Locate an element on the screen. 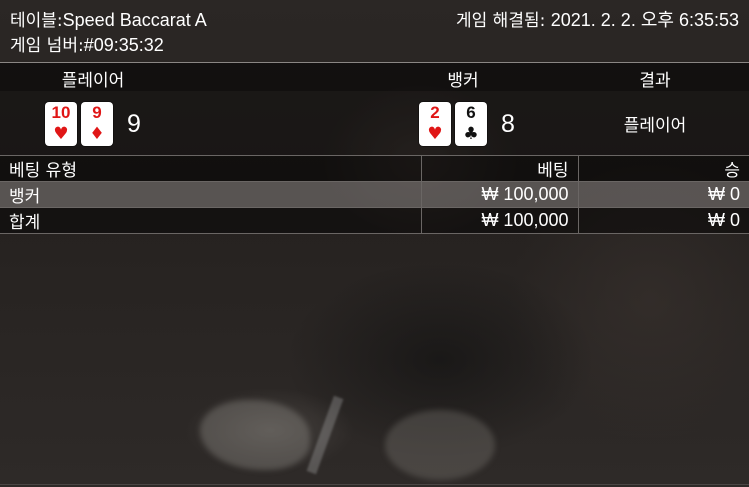 This screenshot has width=749, height=487. bets-header-row: 베팅 유형 베팅 승 is located at coordinates (374, 168).